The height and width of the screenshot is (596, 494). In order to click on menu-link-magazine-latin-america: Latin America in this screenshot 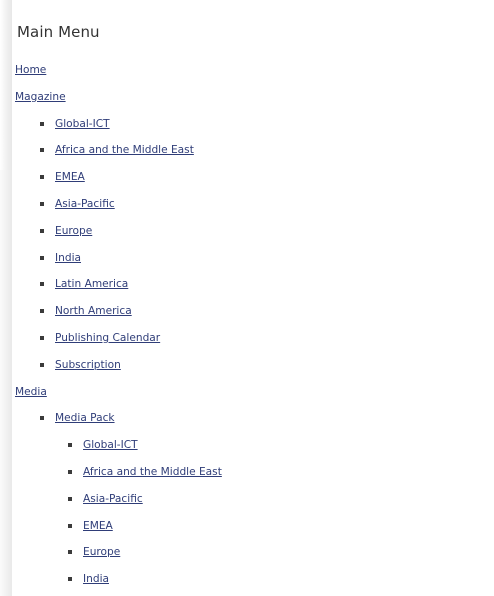, I will do `click(91, 284)`.